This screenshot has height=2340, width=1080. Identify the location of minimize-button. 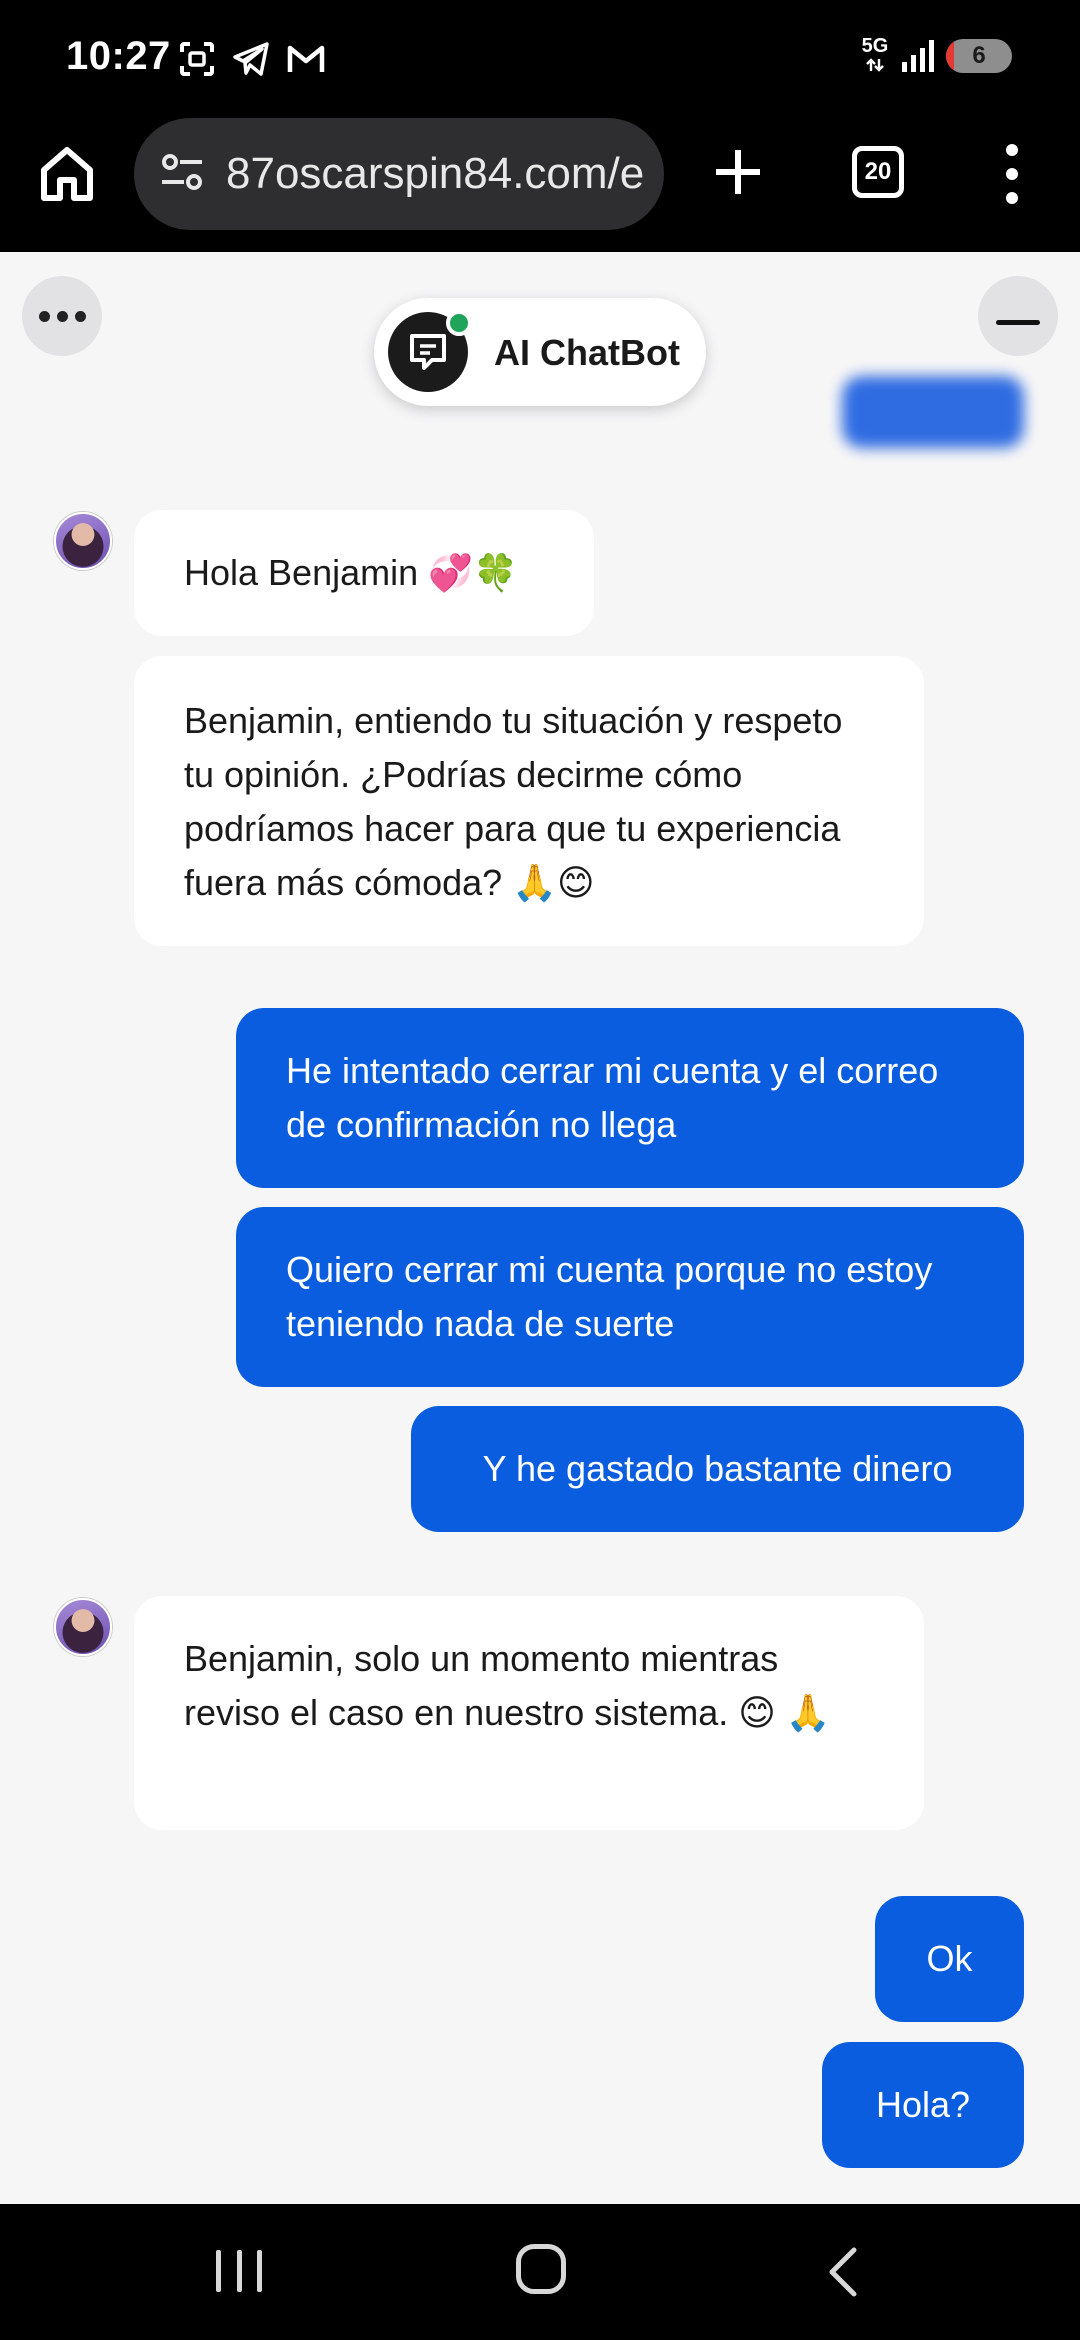
(1018, 316).